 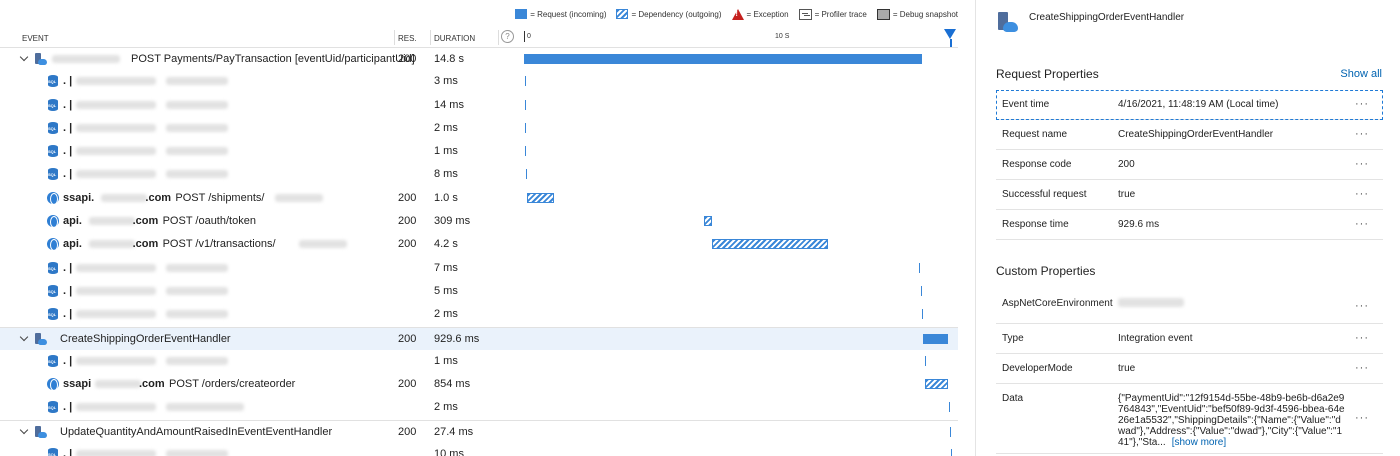 I want to click on host-suffix: .com, so click(x=152, y=384).